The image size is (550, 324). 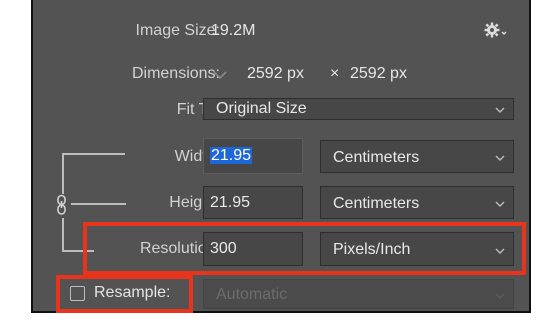 I want to click on constrain-bracket-upper, so click(x=63, y=173).